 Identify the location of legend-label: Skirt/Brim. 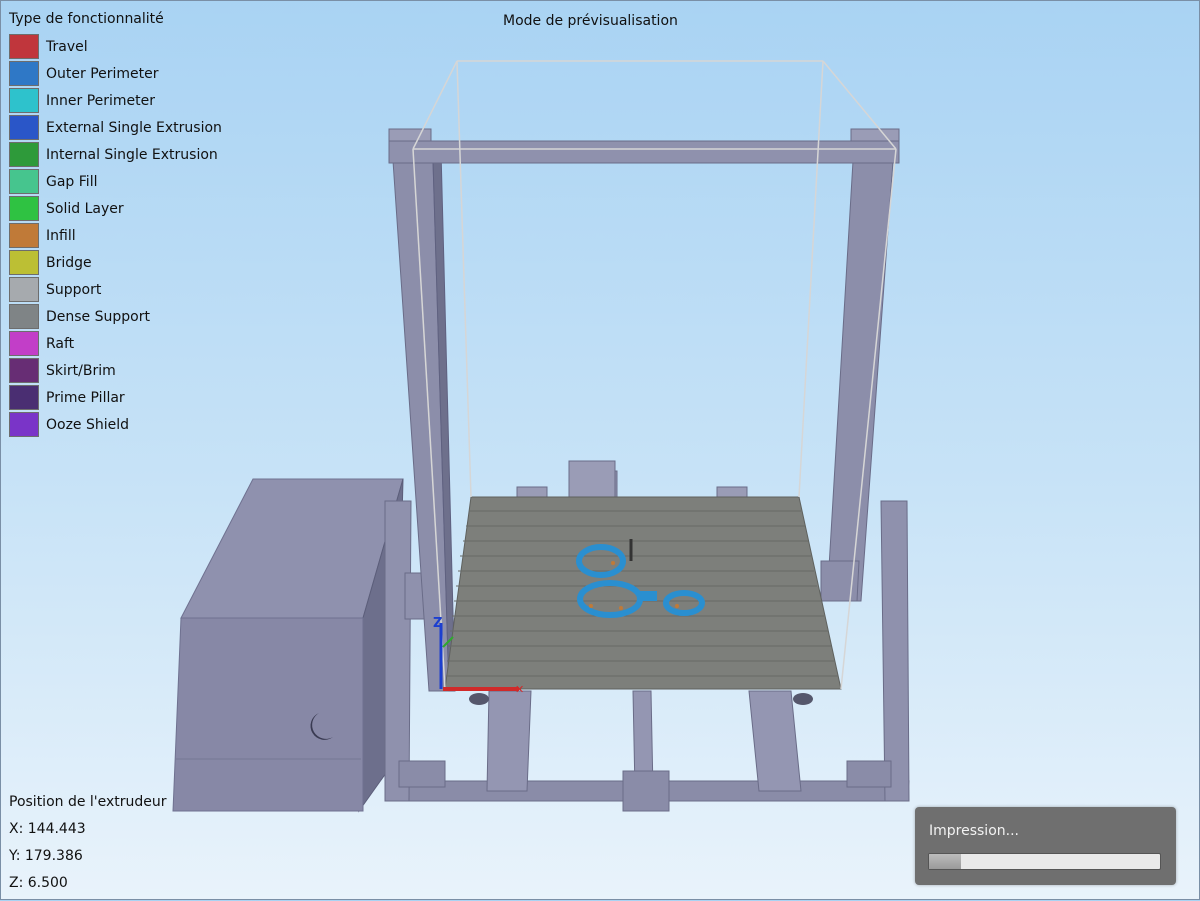
(81, 370).